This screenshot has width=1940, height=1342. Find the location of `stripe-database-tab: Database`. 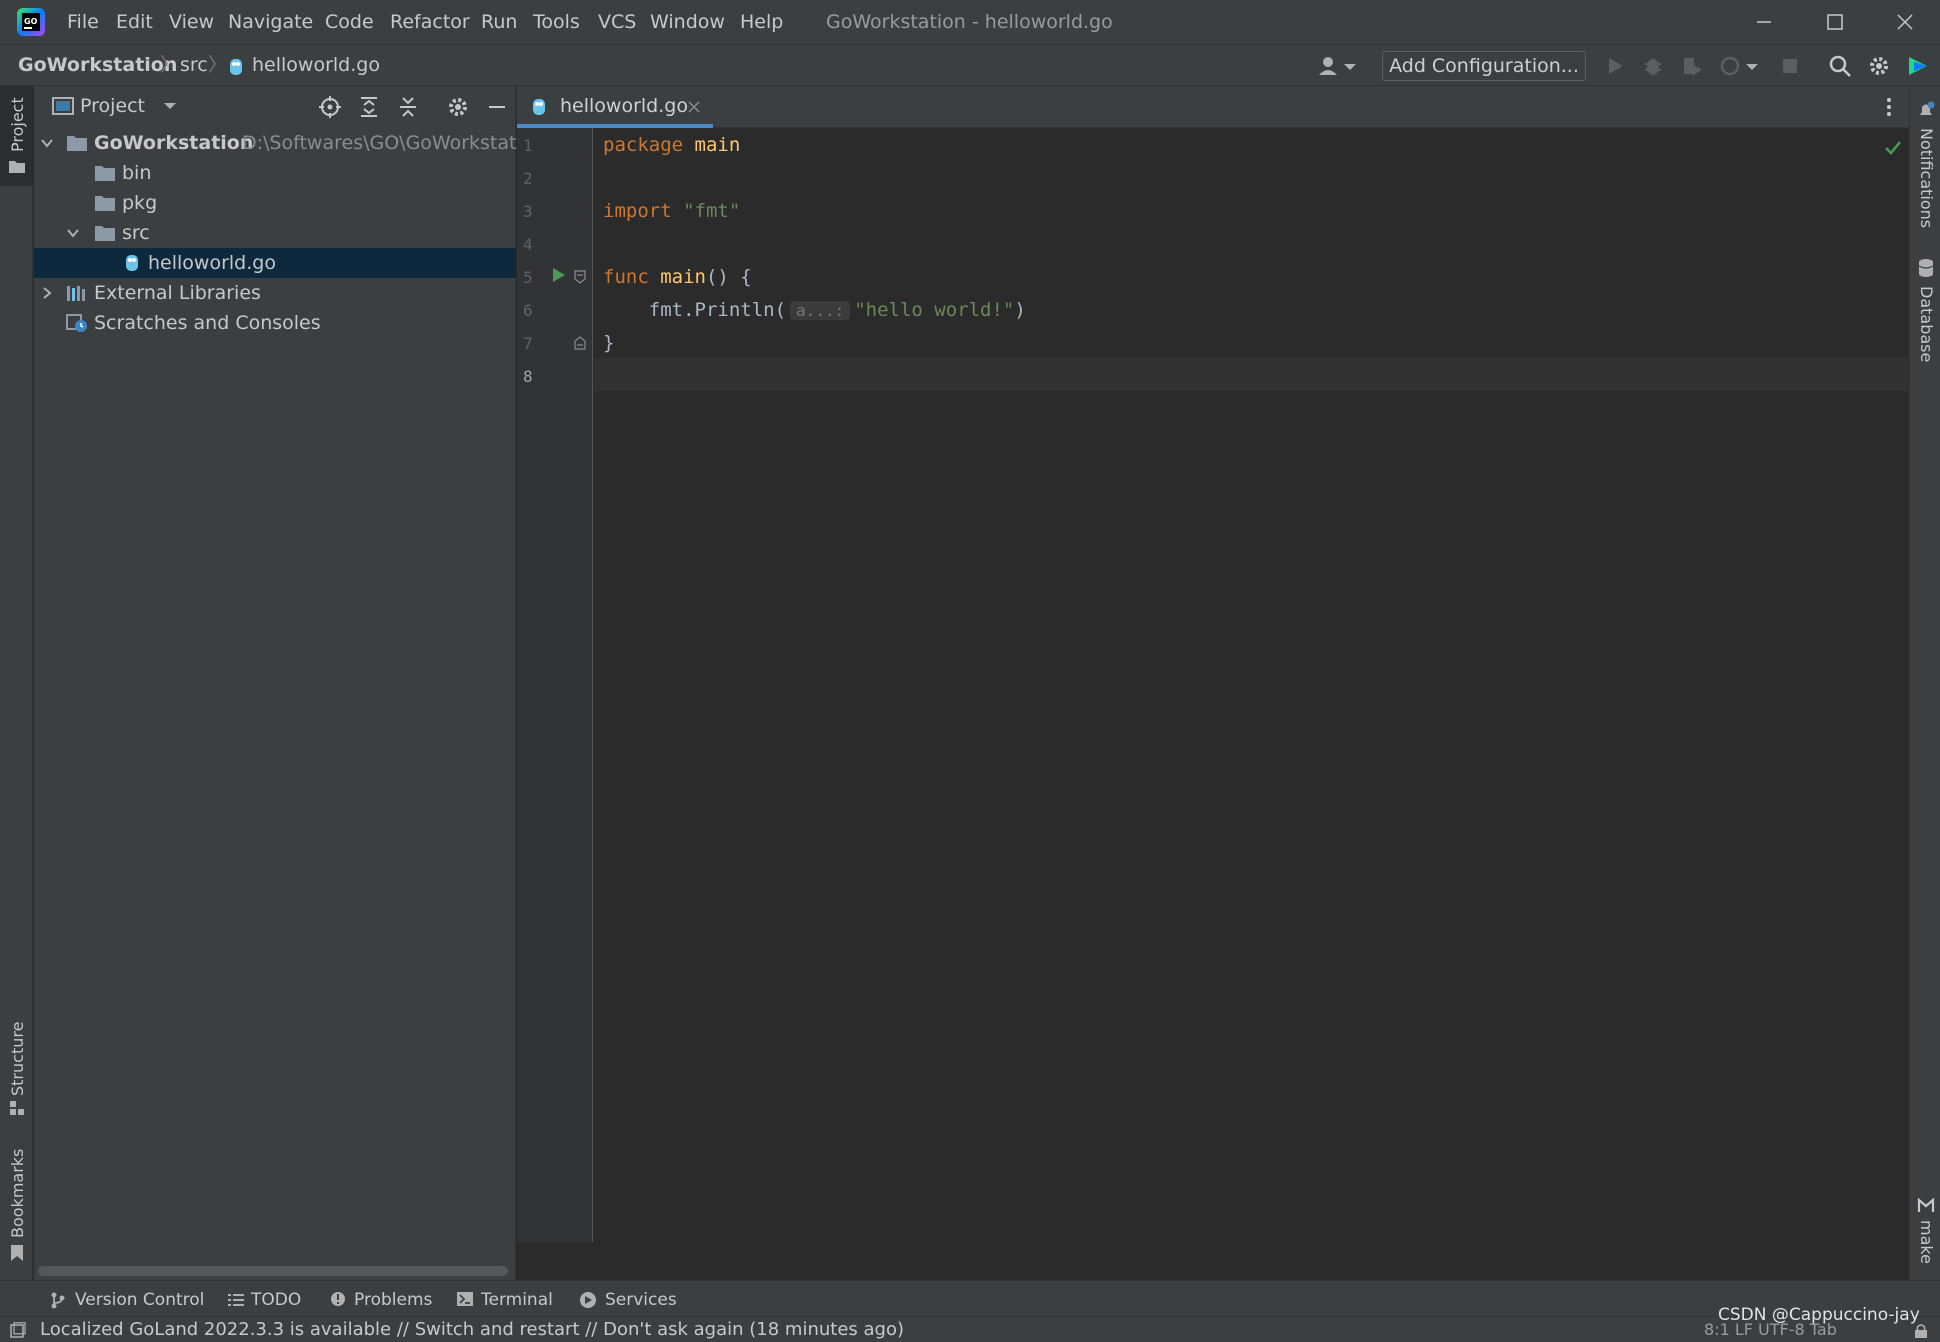

stripe-database-tab: Database is located at coordinates (1926, 324).